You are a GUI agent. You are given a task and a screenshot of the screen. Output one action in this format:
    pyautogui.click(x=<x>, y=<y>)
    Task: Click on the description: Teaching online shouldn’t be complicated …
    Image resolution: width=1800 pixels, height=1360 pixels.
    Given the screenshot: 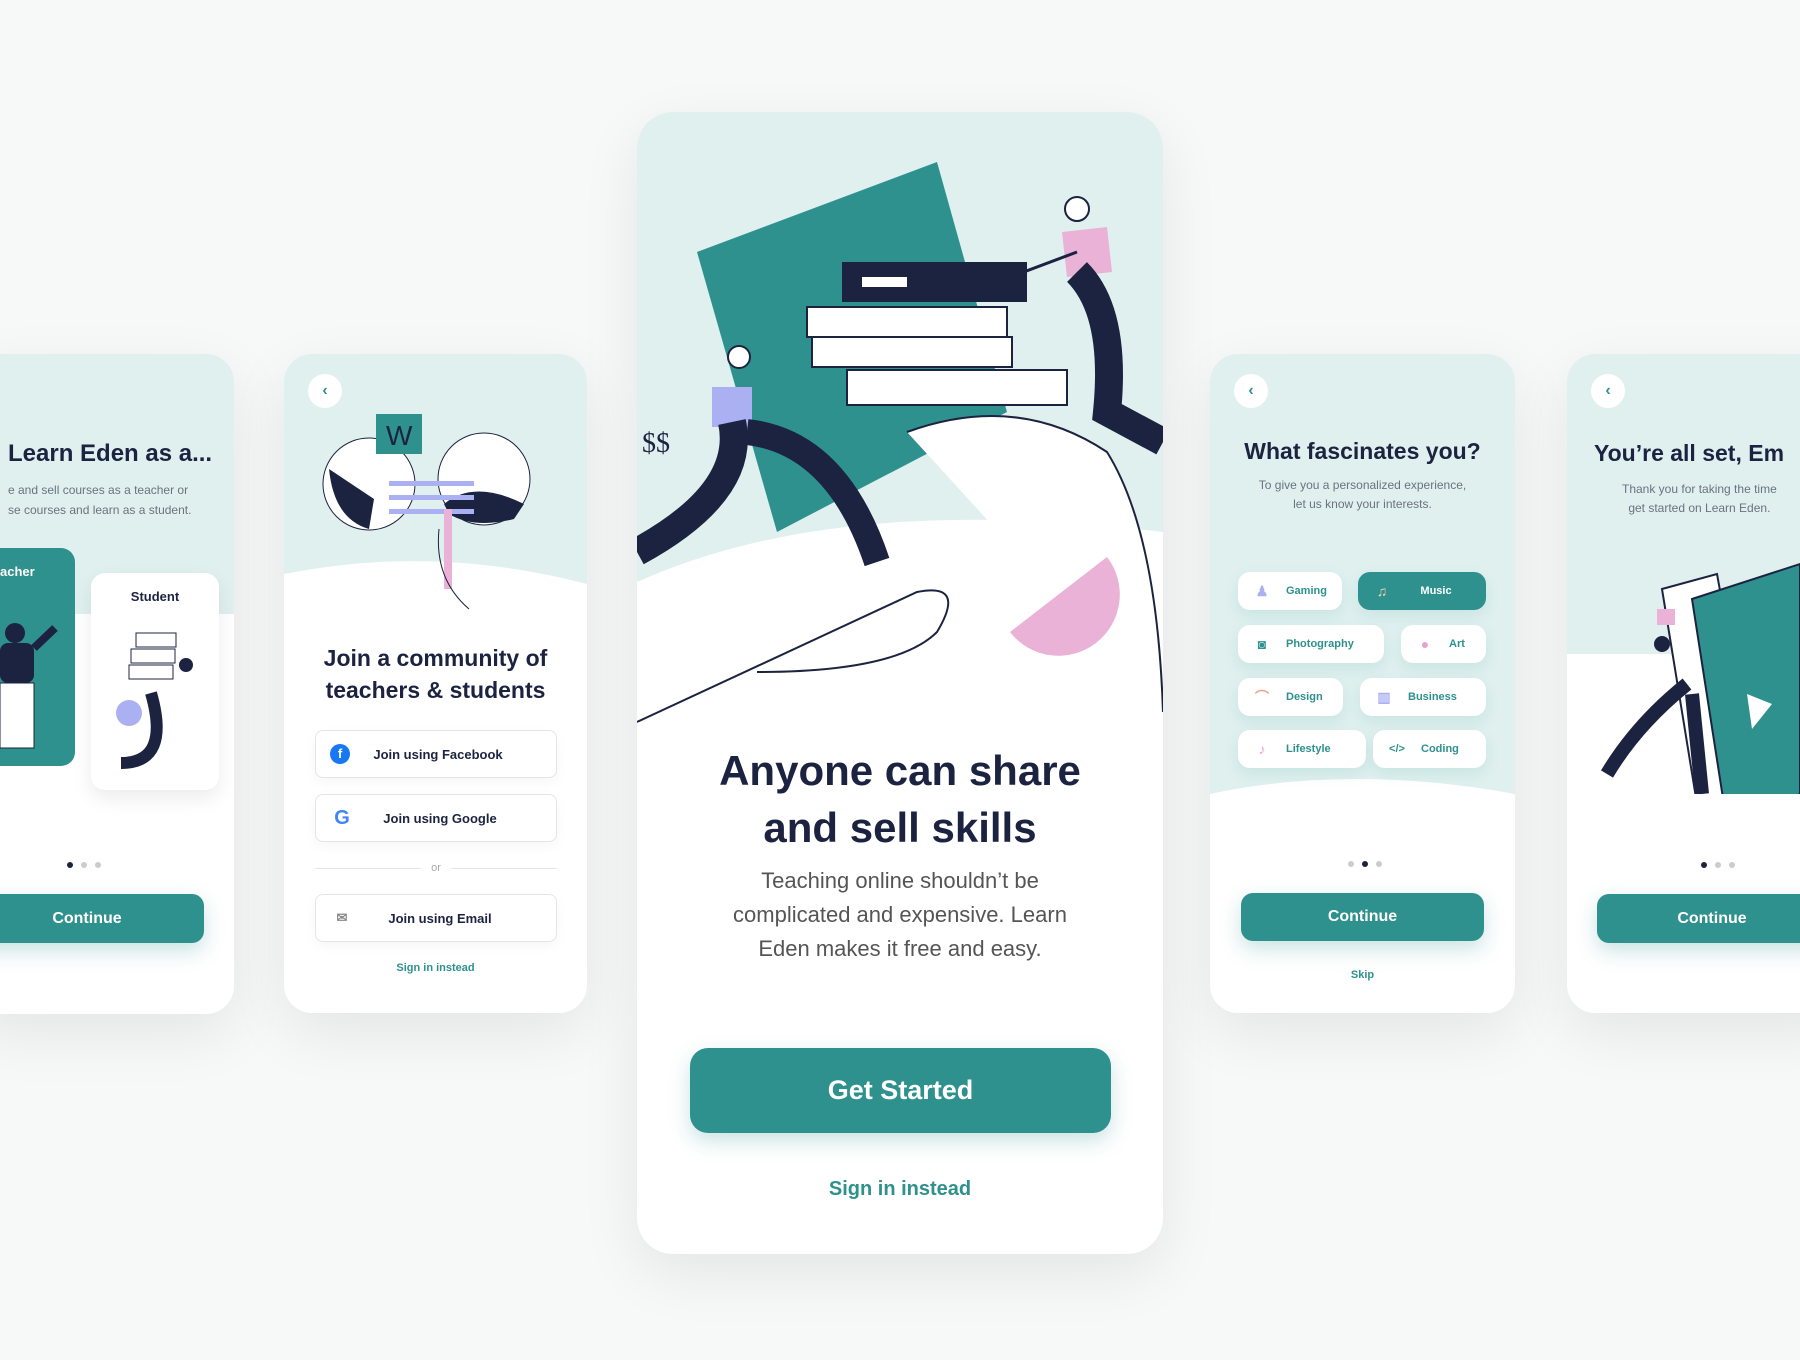 What is the action you would take?
    pyautogui.click(x=900, y=915)
    